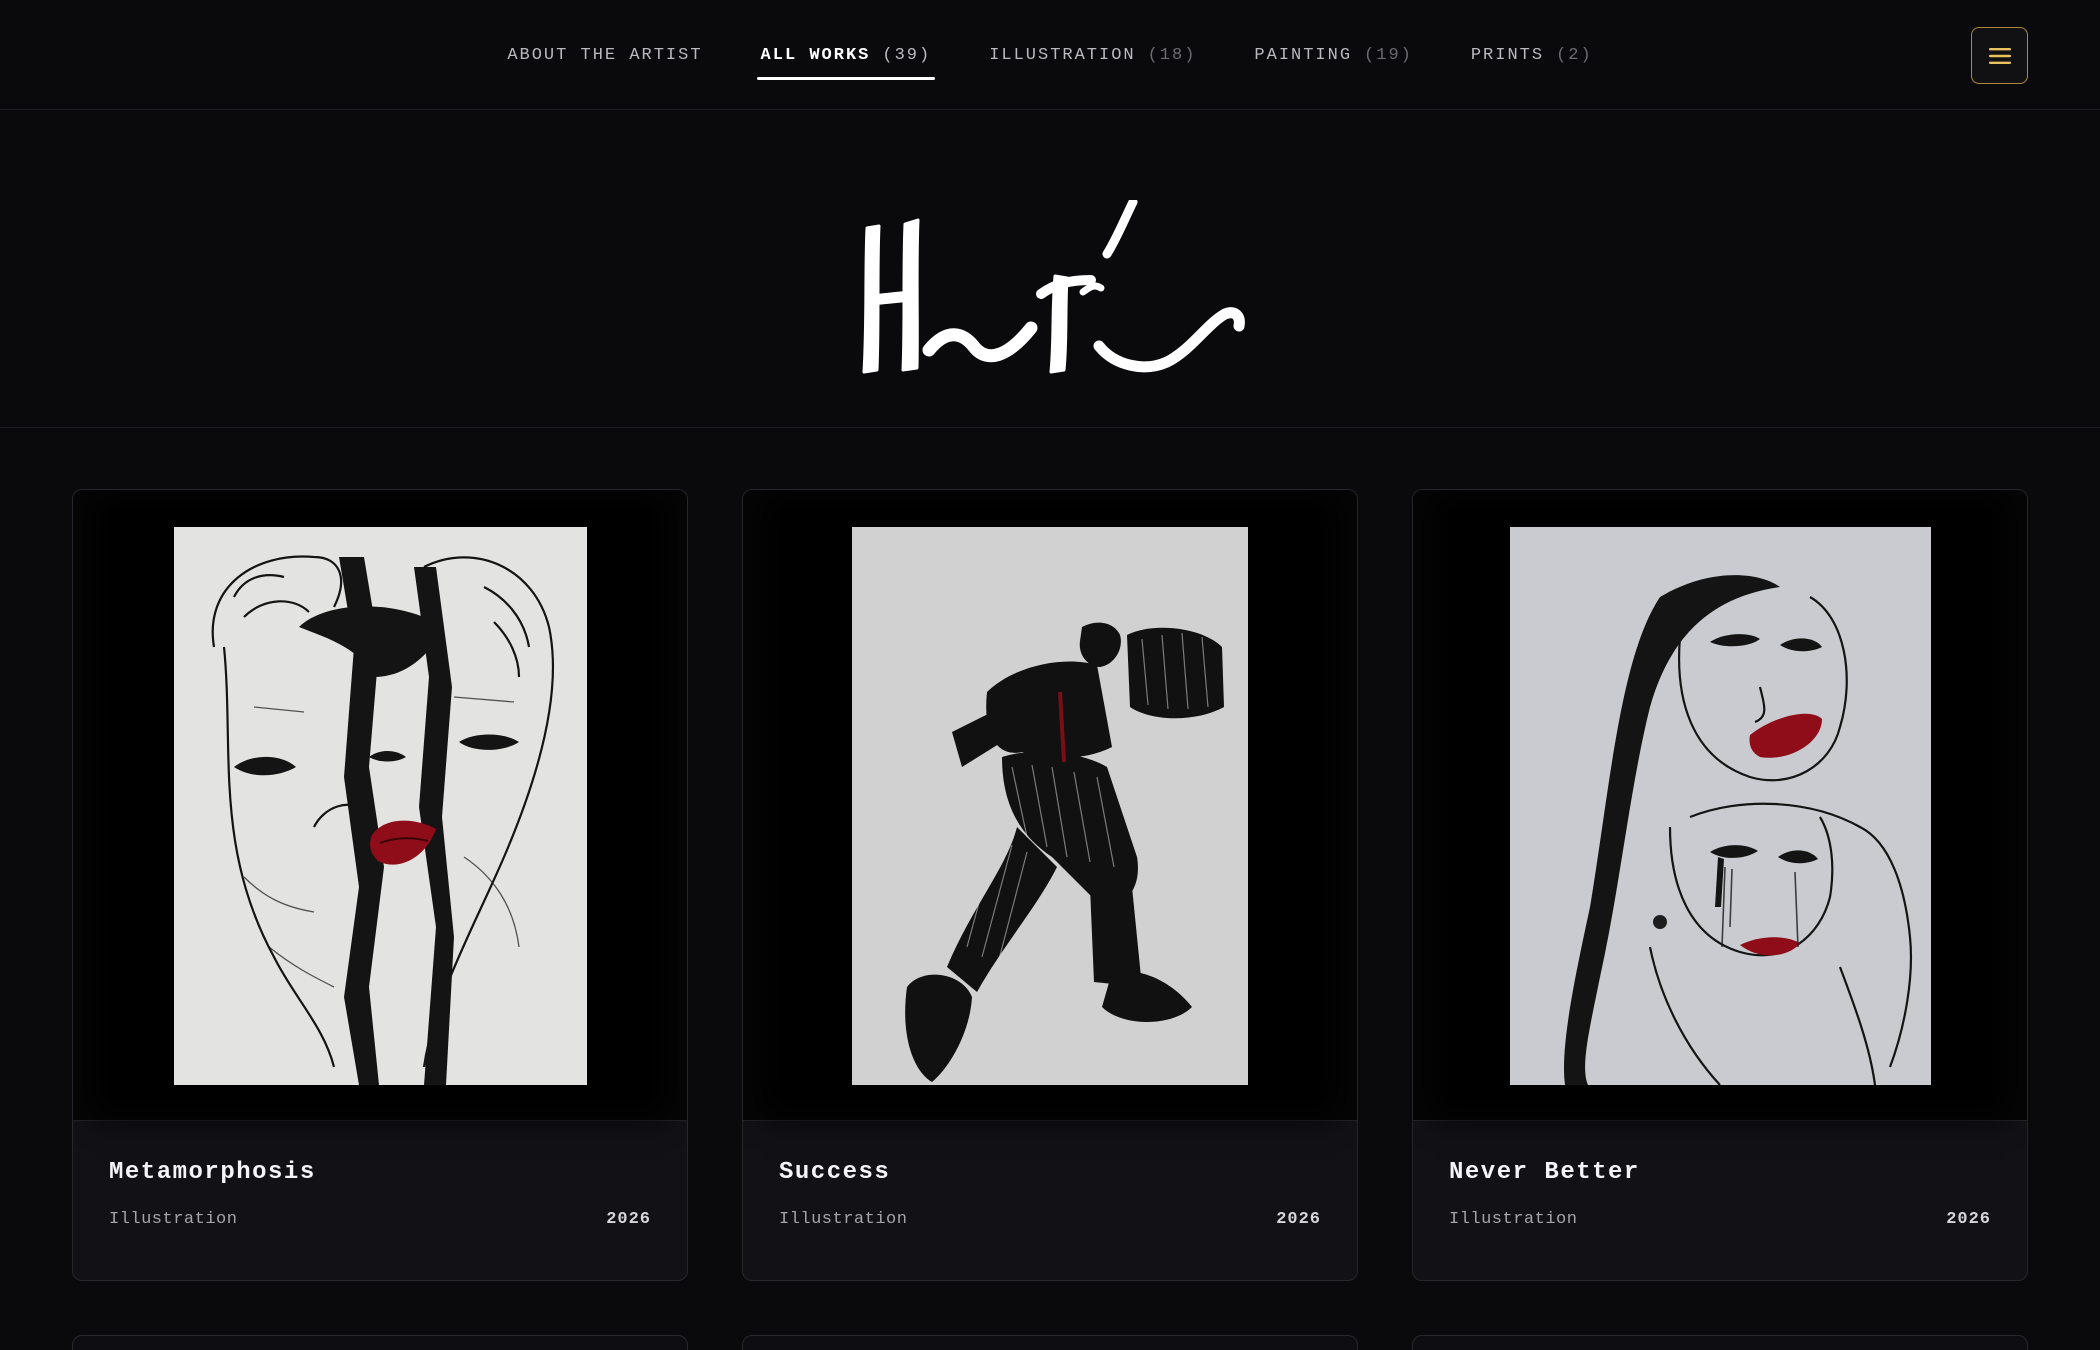 This screenshot has width=2100, height=1350. I want to click on tab-label: PAINTING, so click(1303, 55).